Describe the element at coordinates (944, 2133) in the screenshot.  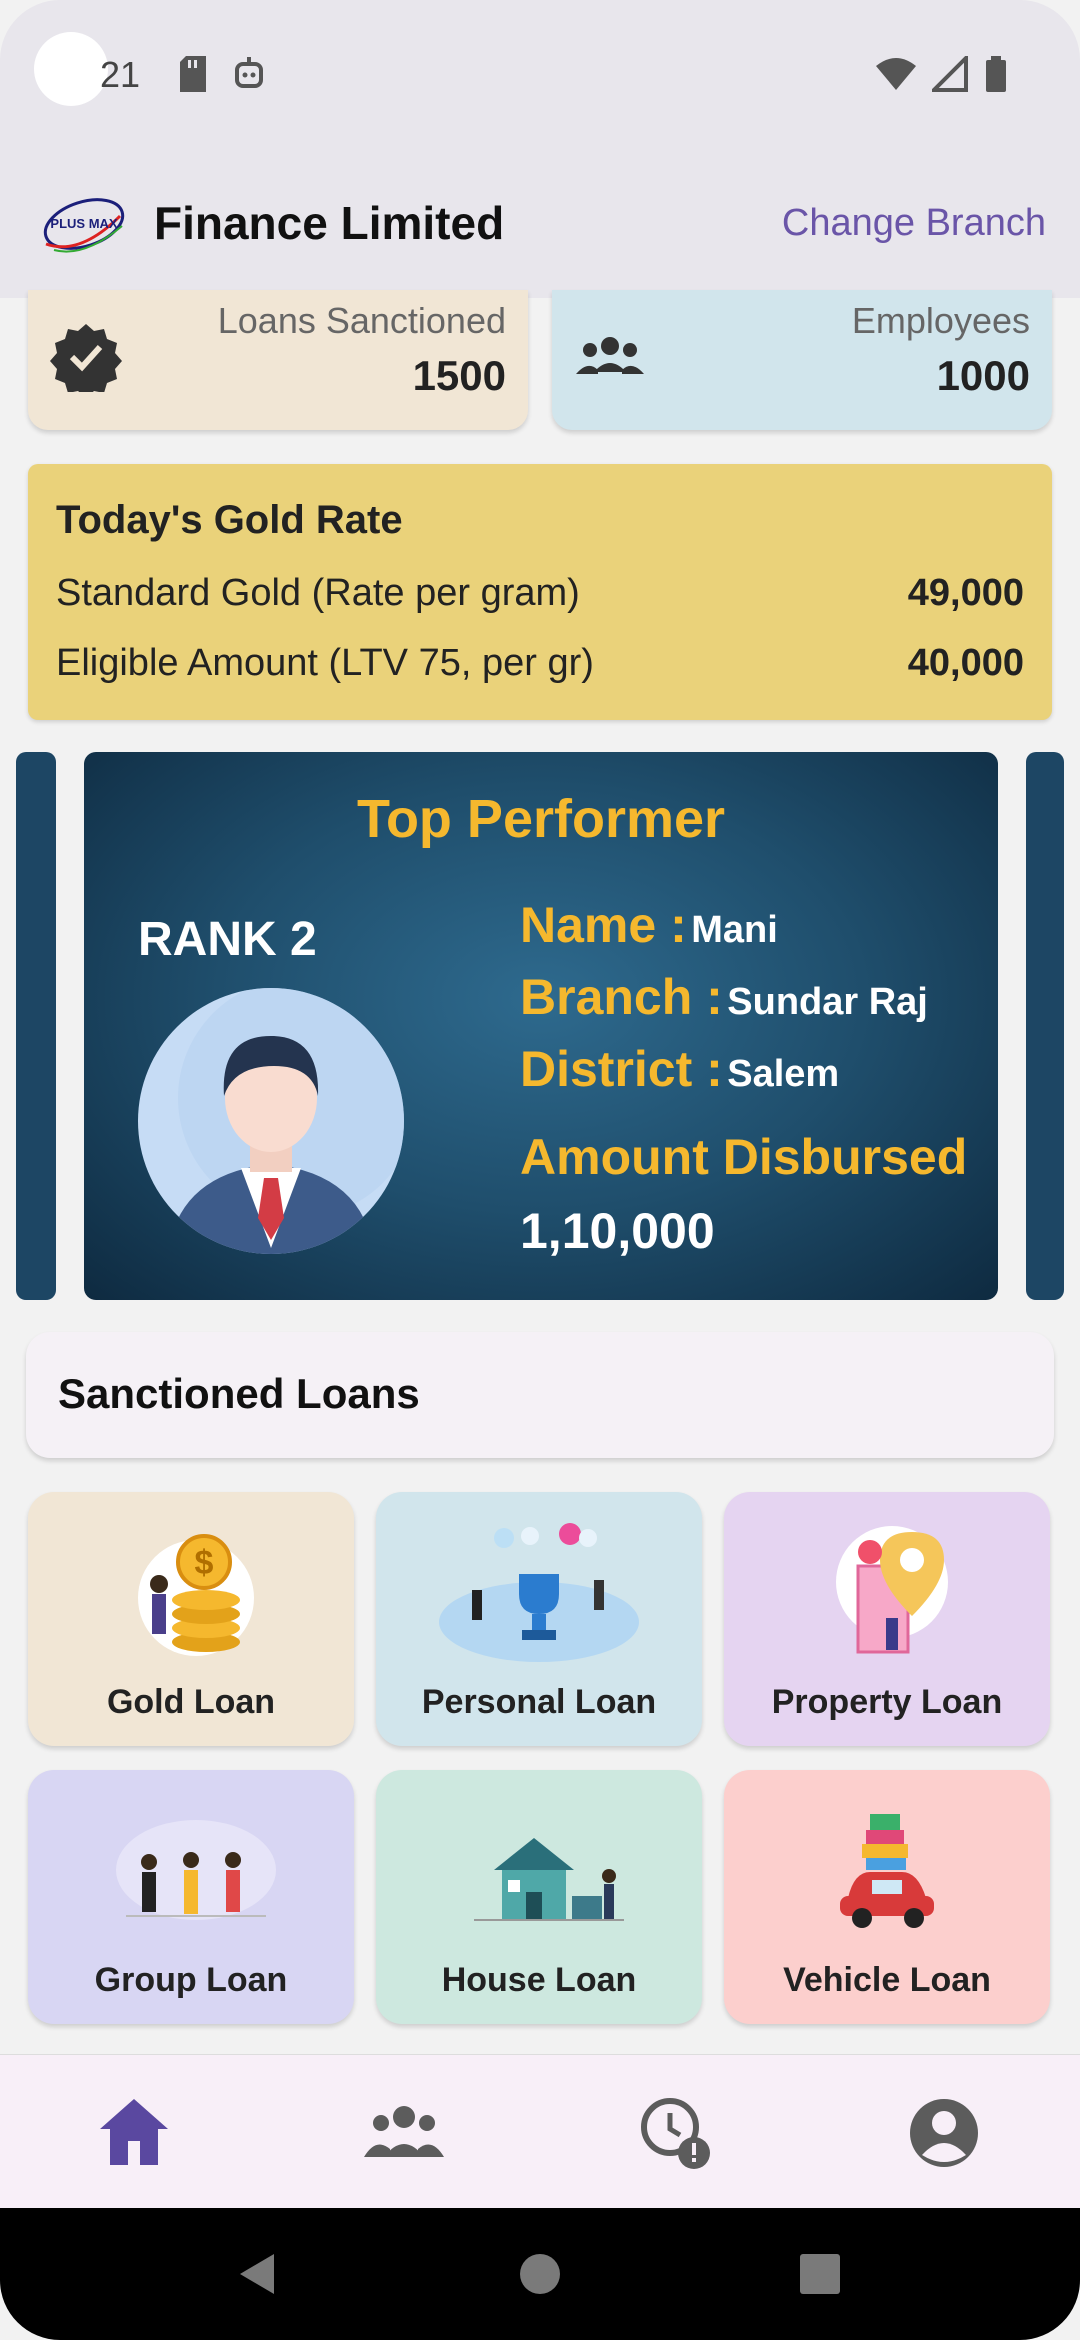
I see `account-icon` at that location.